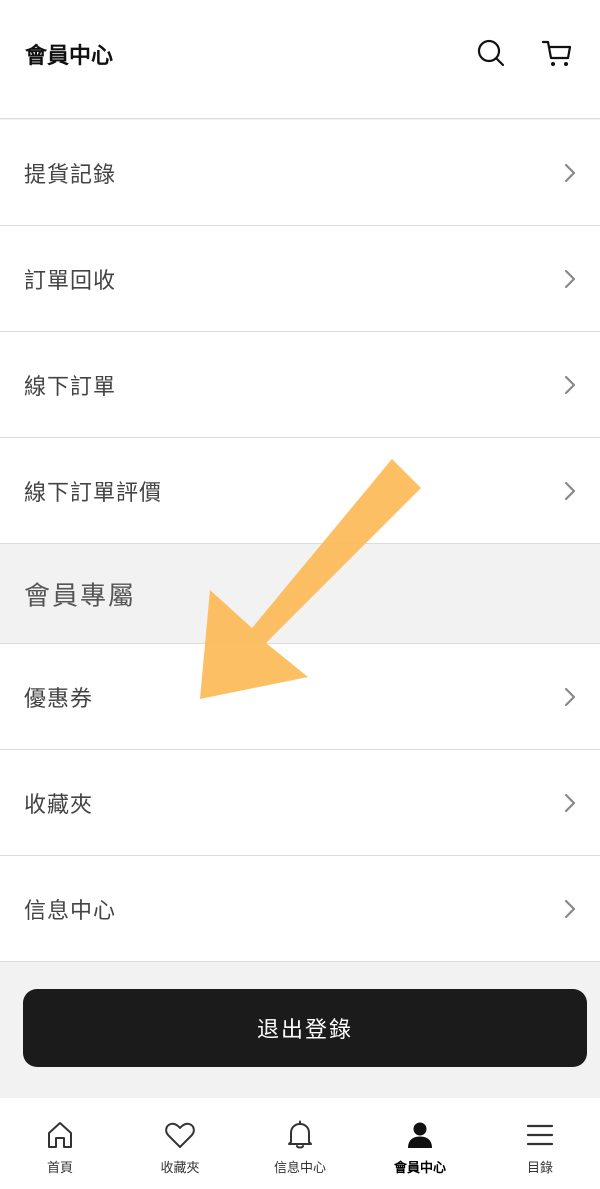 This screenshot has width=600, height=1189. I want to click on menu-item-offline-order-review: 線下訂單評價, so click(300, 491).